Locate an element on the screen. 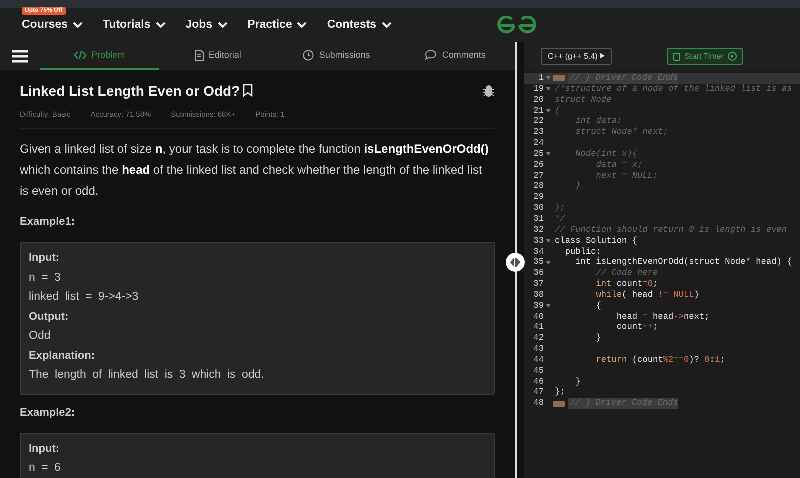 This screenshot has width=800, height=478. line-number: 31 is located at coordinates (538, 219).